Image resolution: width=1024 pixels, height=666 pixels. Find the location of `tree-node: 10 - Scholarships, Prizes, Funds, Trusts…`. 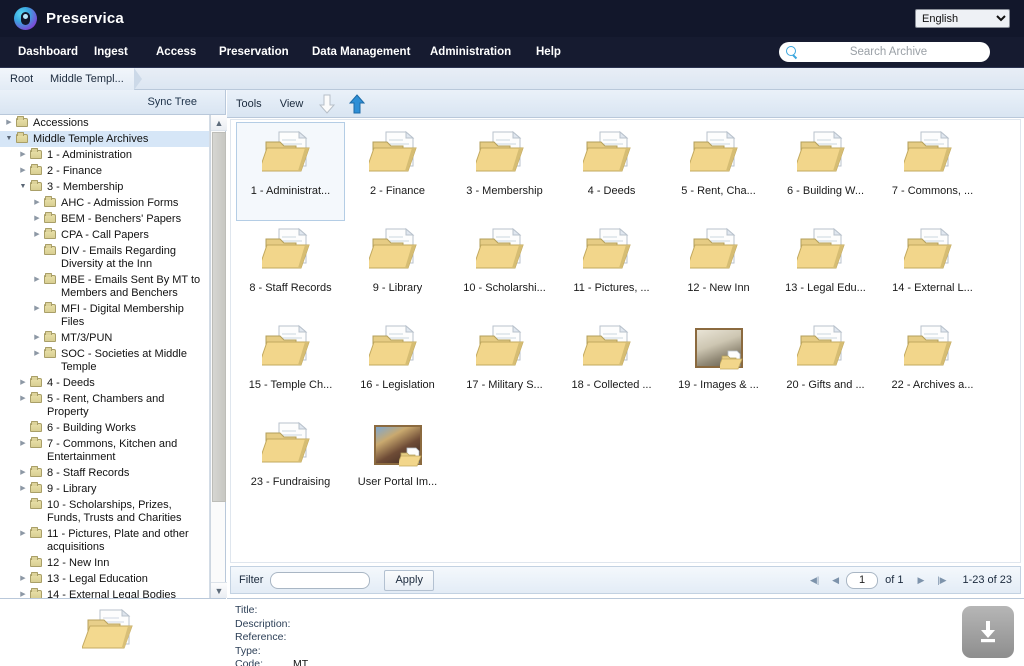

tree-node: 10 - Scholarships, Prizes, Funds, Trusts… is located at coordinates (104, 511).